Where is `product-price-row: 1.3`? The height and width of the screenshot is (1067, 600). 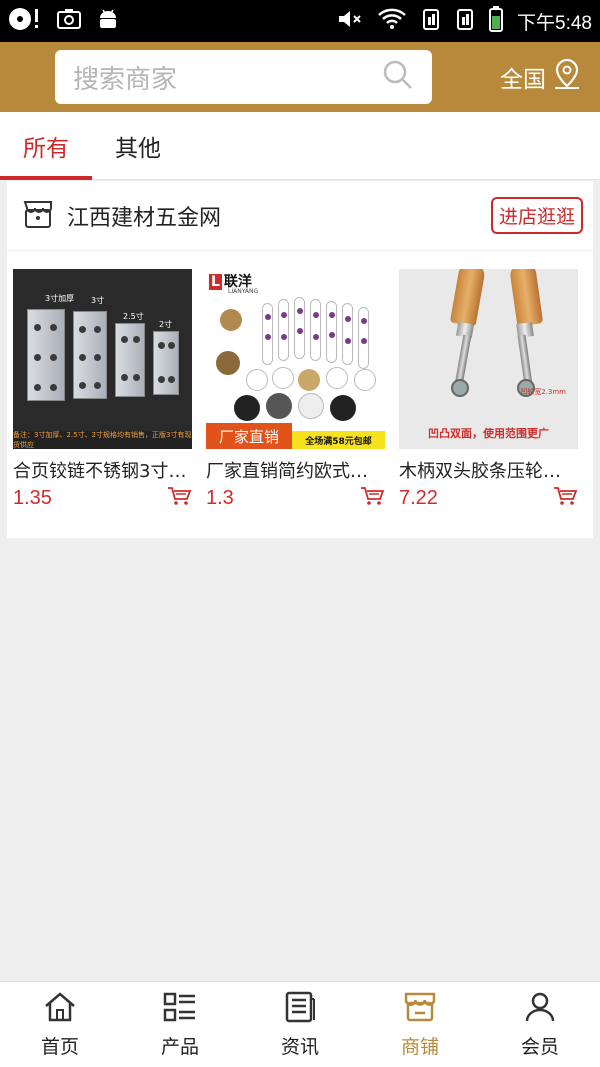 product-price-row: 1.3 is located at coordinates (295, 498).